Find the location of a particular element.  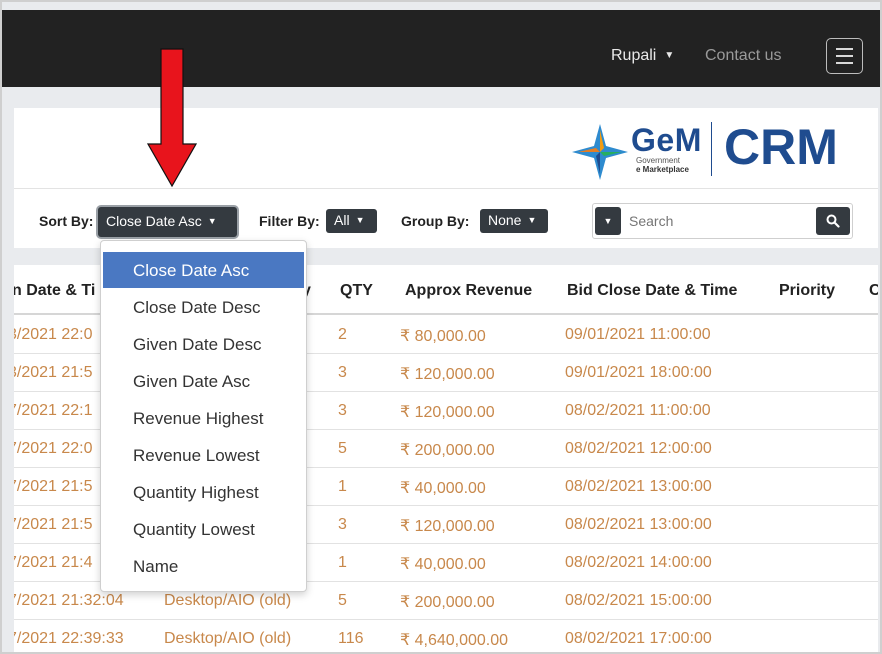

bid-close-cell: 09/01/2021 11:00:00 is located at coordinates (638, 334).